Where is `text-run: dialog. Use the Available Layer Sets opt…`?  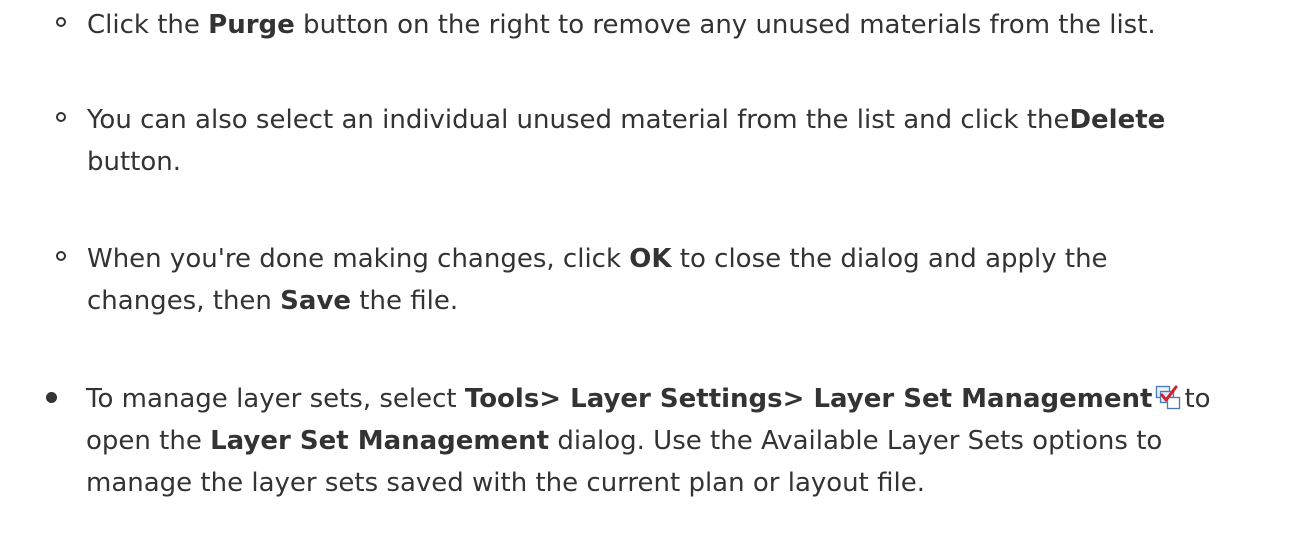 text-run: dialog. Use the Available Layer Sets opt… is located at coordinates (856, 441).